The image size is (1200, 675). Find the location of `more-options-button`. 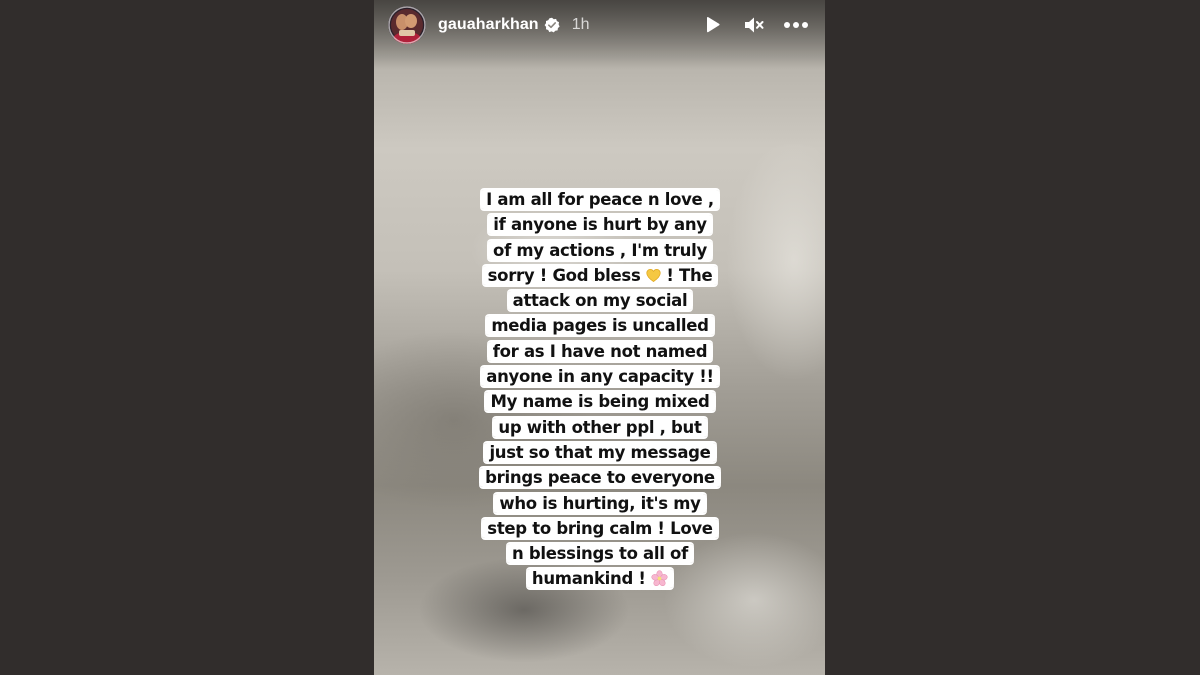

more-options-button is located at coordinates (796, 25).